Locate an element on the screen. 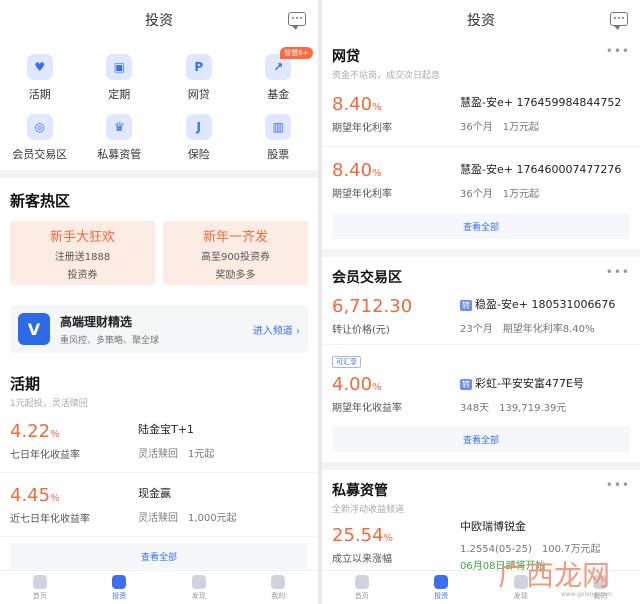 Image resolution: width=640 pixels, height=604 pixels. product-details: 348天 139,719.39元 is located at coordinates (545, 406).